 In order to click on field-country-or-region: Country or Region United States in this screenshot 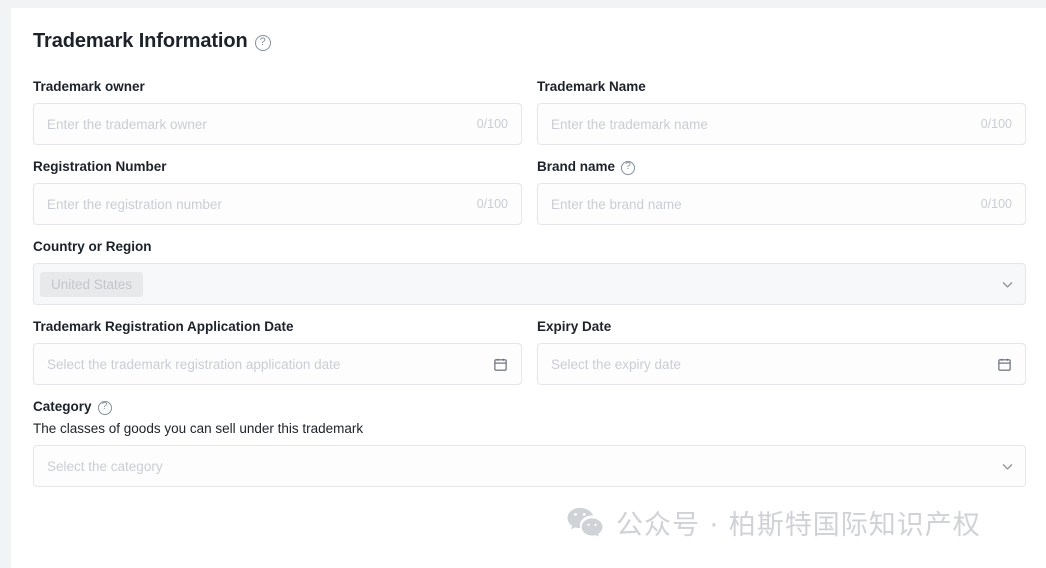, I will do `click(529, 272)`.